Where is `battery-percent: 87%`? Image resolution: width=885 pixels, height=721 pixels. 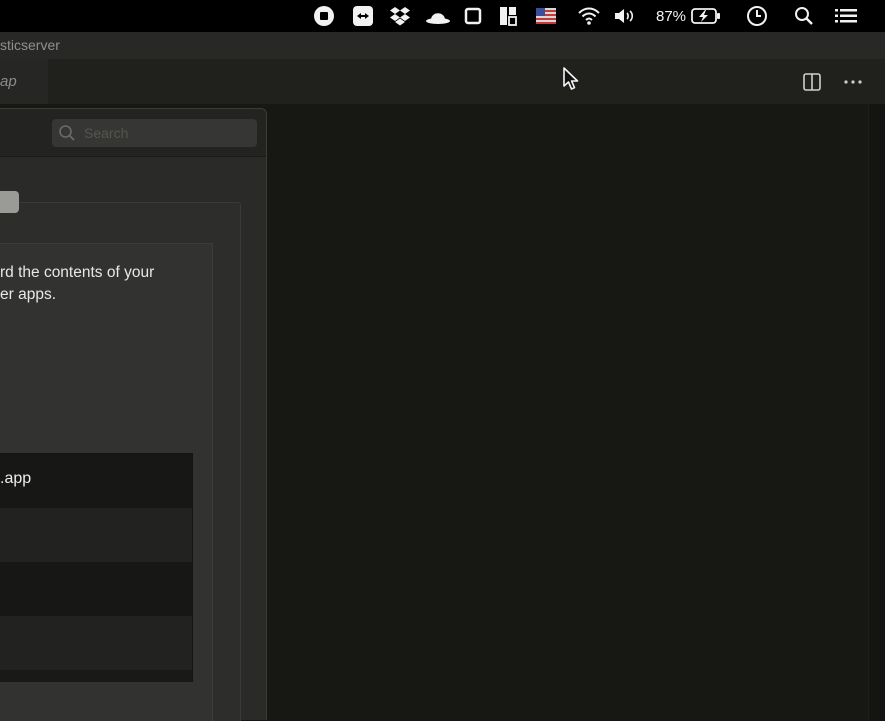
battery-percent: 87% is located at coordinates (671, 16).